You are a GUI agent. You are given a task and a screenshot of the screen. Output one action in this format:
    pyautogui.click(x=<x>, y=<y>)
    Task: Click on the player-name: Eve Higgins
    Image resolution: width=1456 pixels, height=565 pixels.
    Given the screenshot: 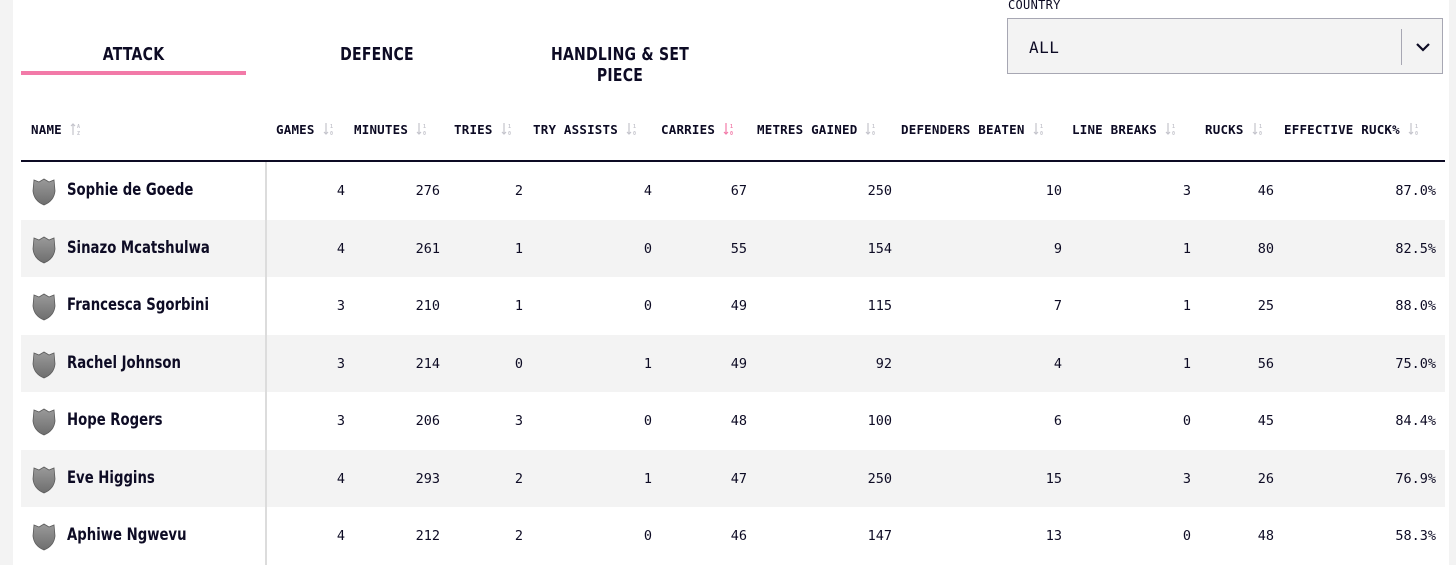 What is the action you would take?
    pyautogui.click(x=111, y=478)
    